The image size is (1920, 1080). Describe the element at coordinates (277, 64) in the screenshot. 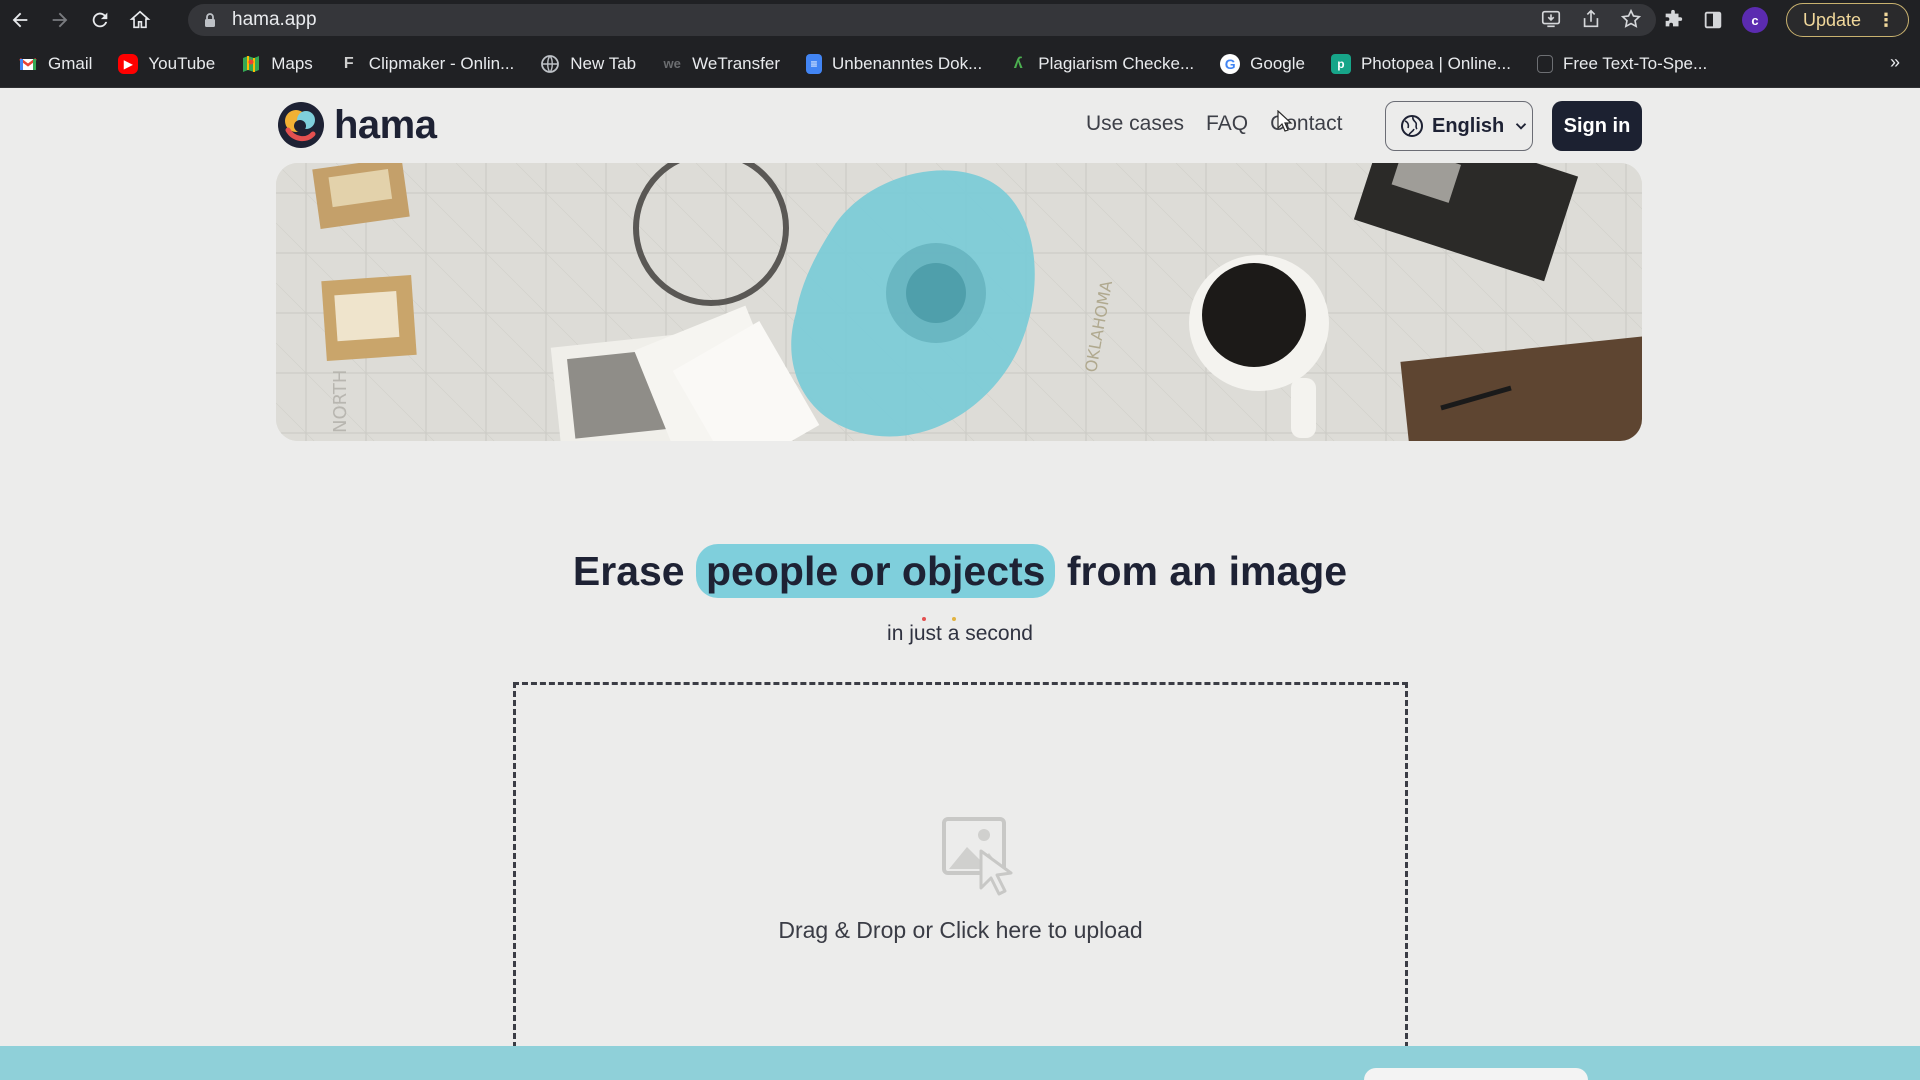

I see `bookmark-maps: Maps` at that location.